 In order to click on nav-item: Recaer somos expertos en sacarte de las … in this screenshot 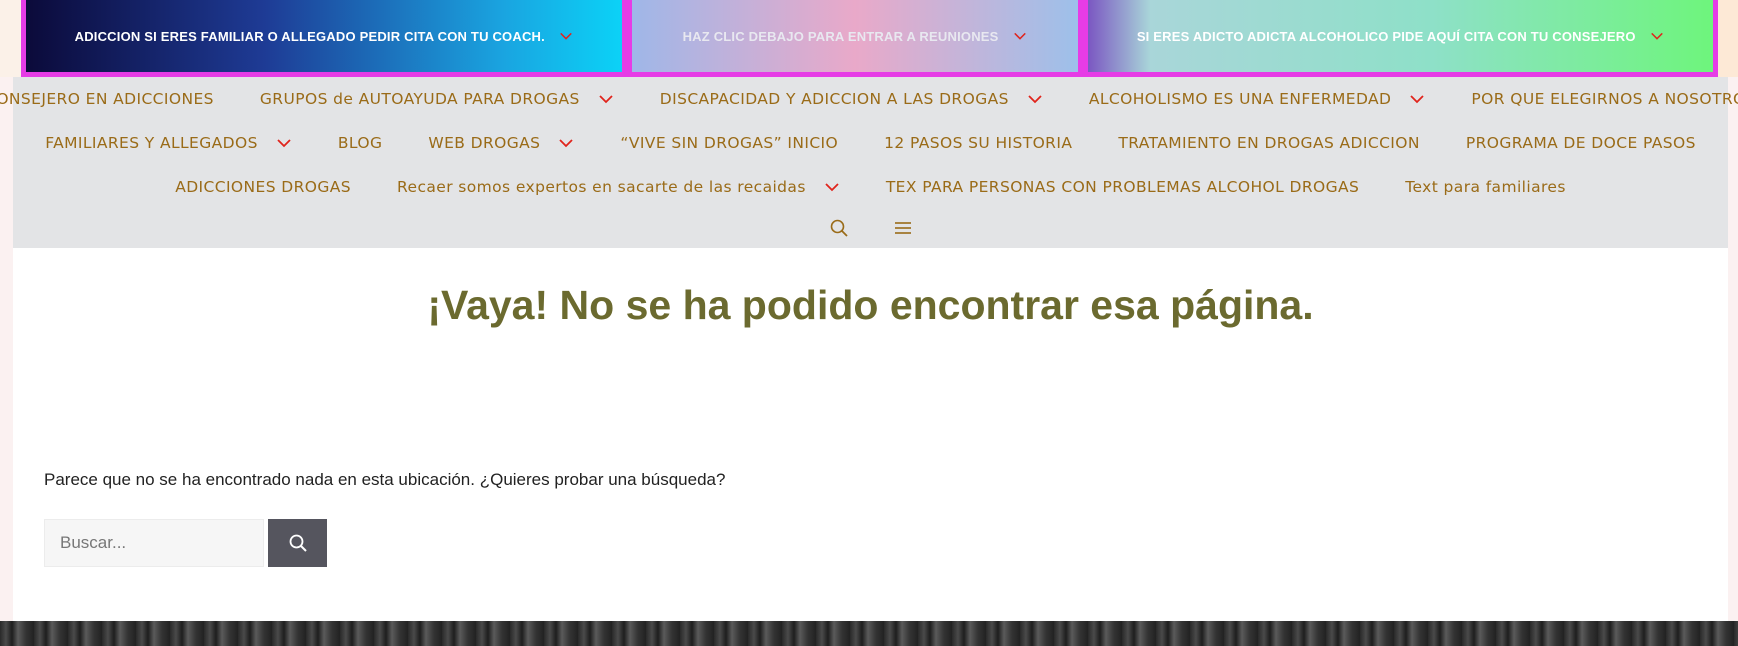, I will do `click(618, 187)`.